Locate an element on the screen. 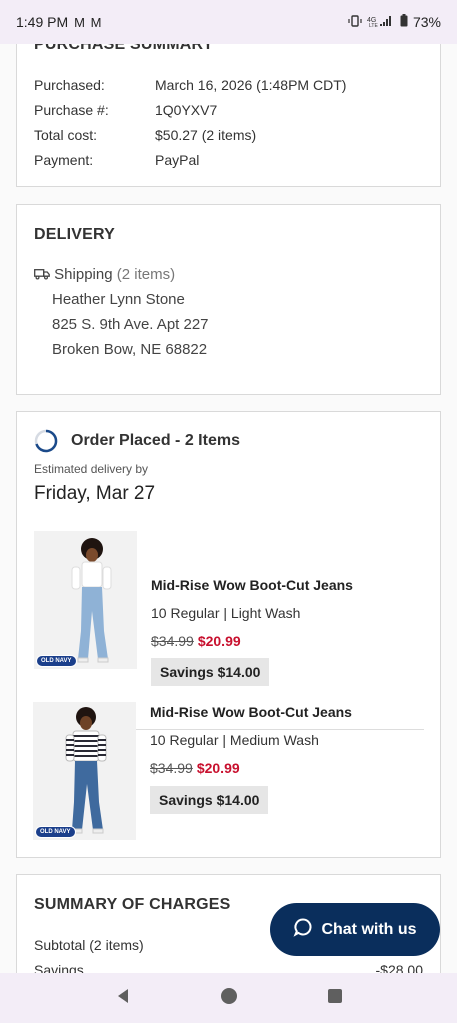 The height and width of the screenshot is (1023, 457). purchase-row-payment: Payment: PayPal is located at coordinates (116, 160).